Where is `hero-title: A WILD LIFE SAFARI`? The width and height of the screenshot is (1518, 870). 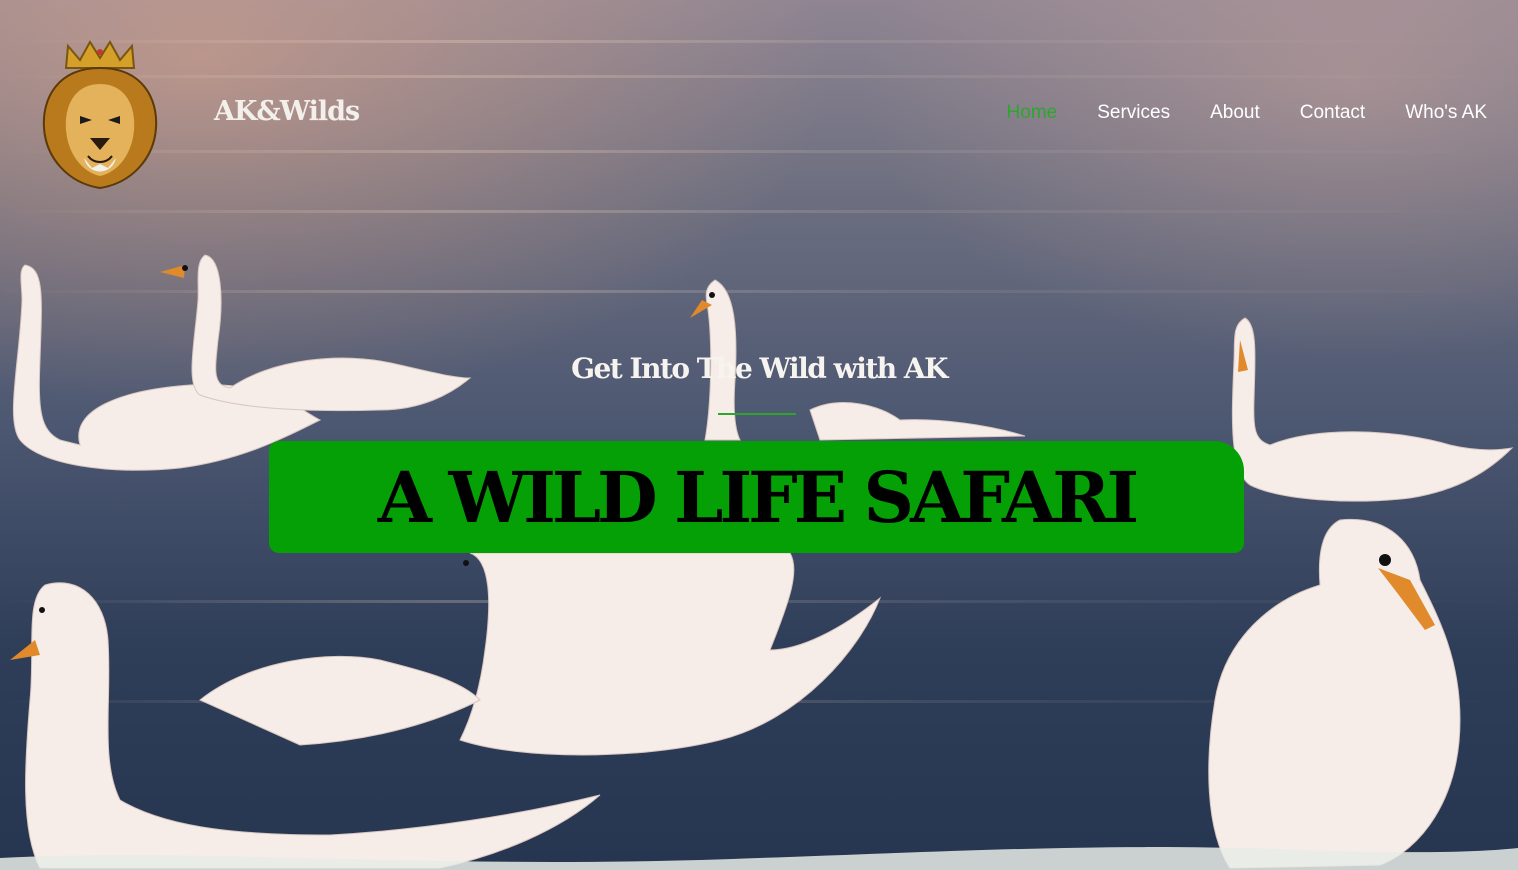
hero-title: A WILD LIFE SAFARI is located at coordinates (758, 497).